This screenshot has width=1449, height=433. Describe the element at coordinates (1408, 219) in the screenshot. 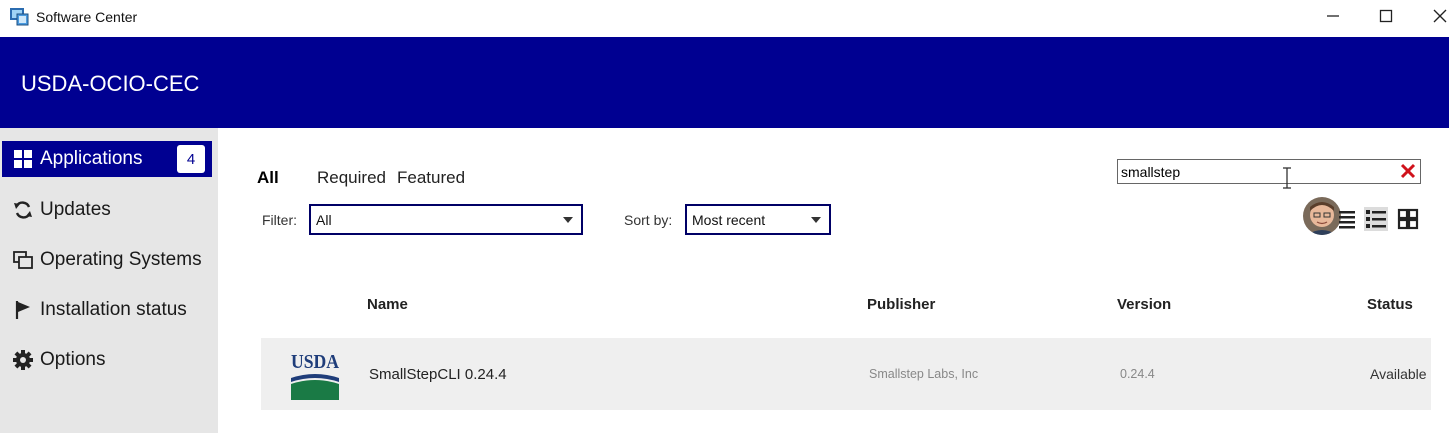

I see `tile-view-icon` at that location.